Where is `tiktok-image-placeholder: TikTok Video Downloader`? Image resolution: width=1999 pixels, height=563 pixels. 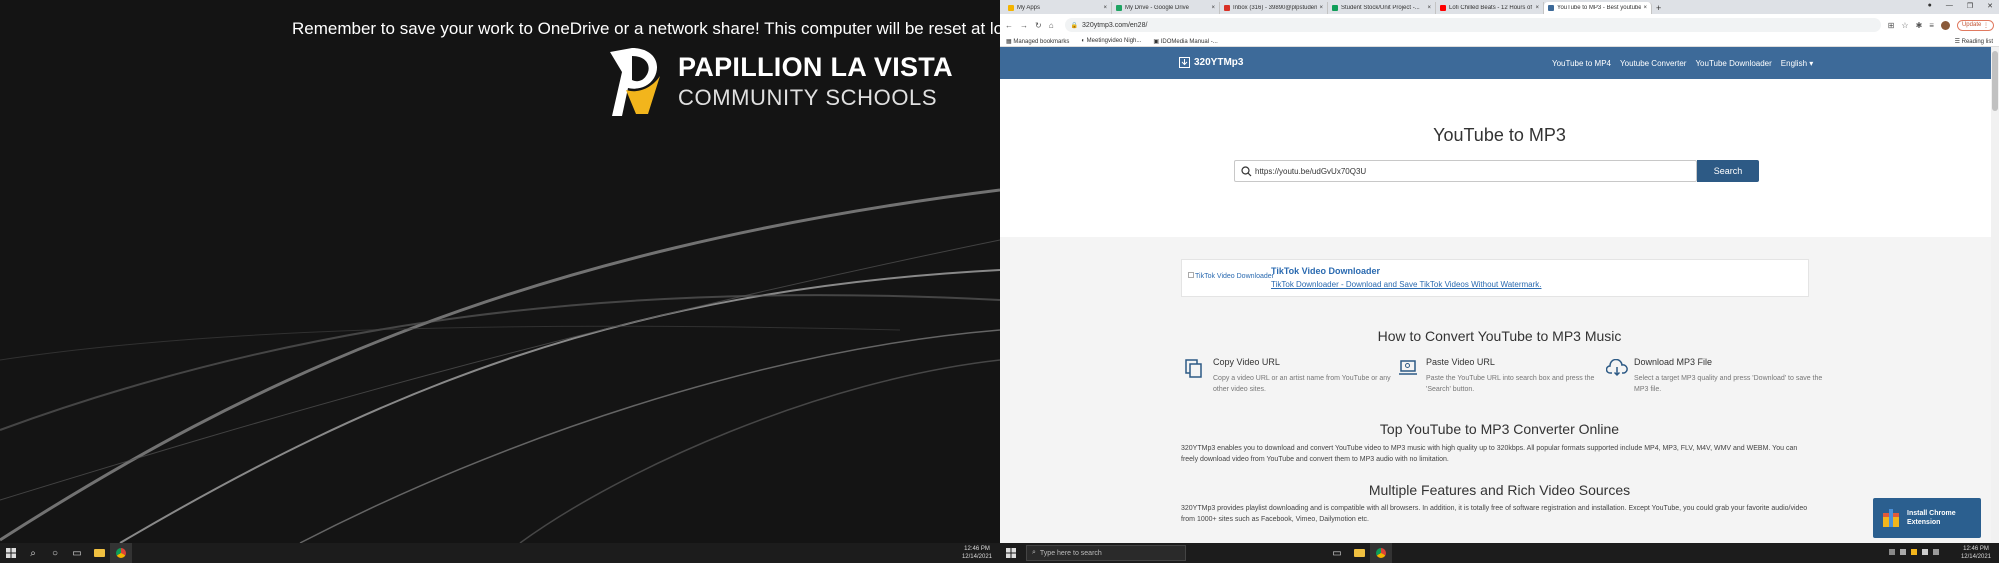 tiktok-image-placeholder: TikTok Video Downloader is located at coordinates (1231, 276).